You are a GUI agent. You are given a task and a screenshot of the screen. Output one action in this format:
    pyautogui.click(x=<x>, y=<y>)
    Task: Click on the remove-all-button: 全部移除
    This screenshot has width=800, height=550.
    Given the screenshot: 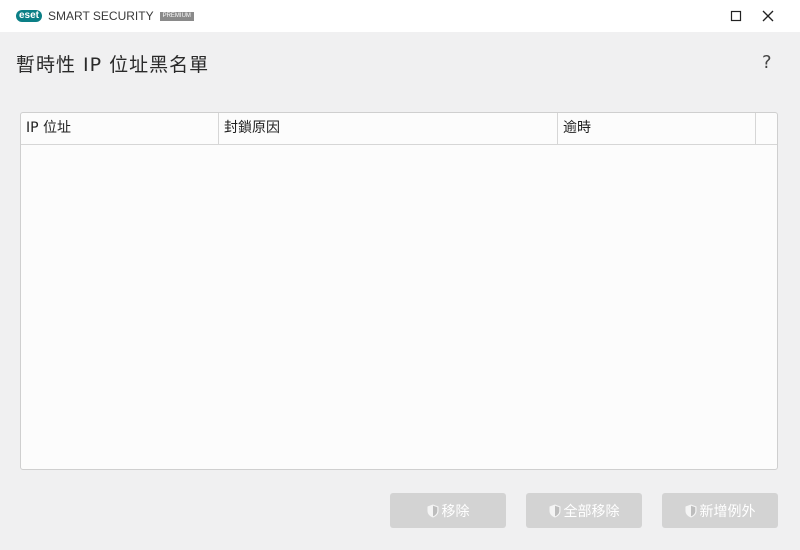 What is the action you would take?
    pyautogui.click(x=584, y=510)
    